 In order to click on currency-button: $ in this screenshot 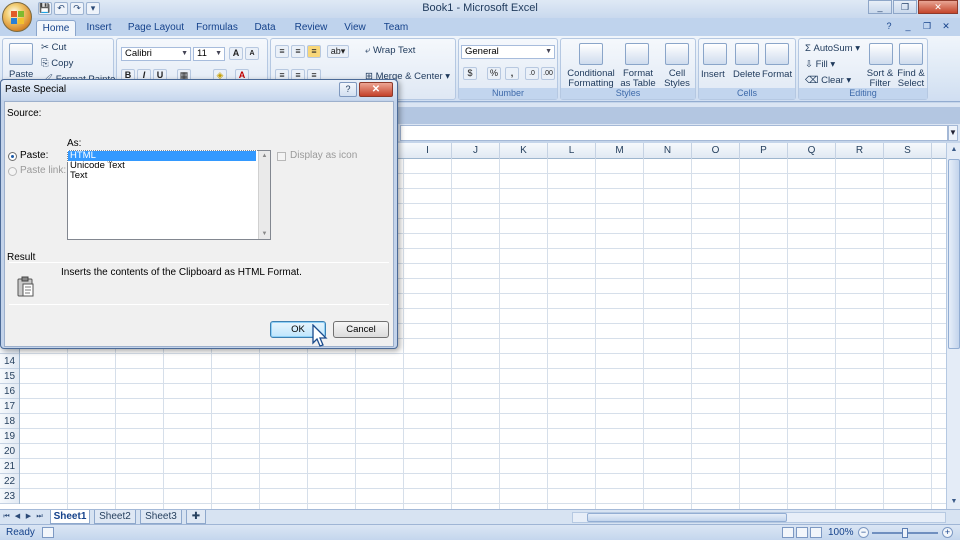, I will do `click(470, 73)`.